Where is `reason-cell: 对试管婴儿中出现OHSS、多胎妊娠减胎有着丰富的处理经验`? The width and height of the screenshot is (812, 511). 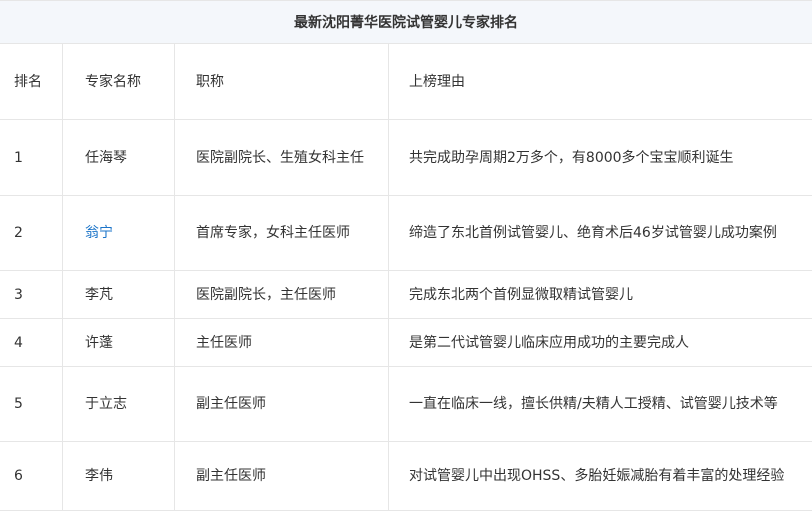 reason-cell: 对试管婴儿中出现OHSS、多胎妊娠减胎有着丰富的处理经验 is located at coordinates (597, 476).